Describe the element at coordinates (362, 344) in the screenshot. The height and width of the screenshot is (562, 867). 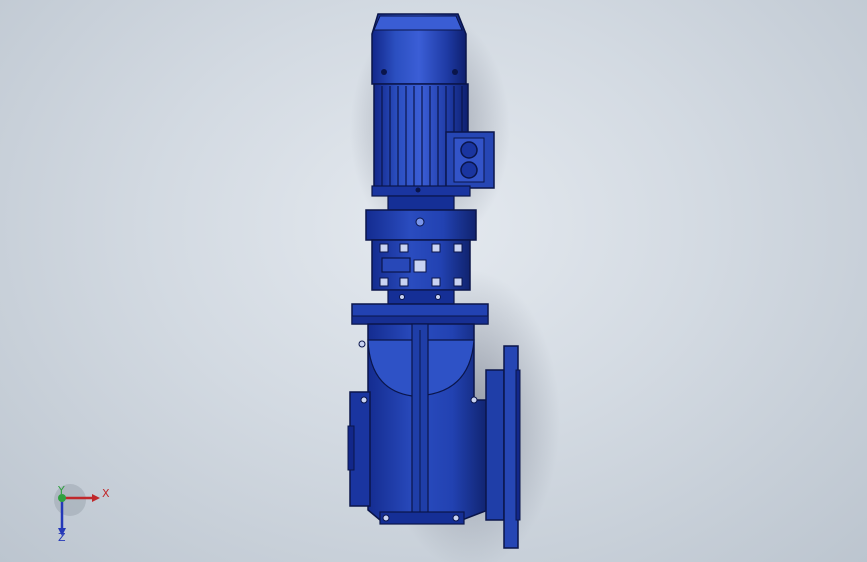
I see `top-left-bolt` at that location.